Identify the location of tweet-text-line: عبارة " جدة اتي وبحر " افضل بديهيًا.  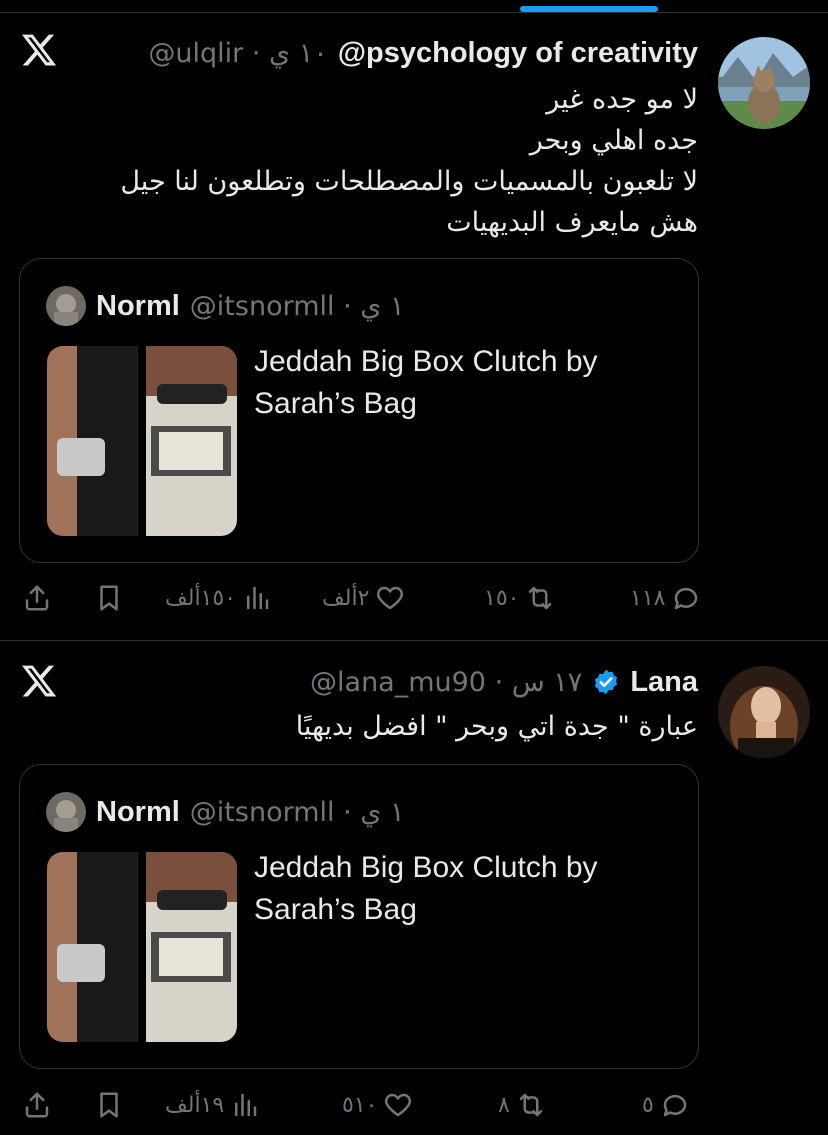
(496, 726).